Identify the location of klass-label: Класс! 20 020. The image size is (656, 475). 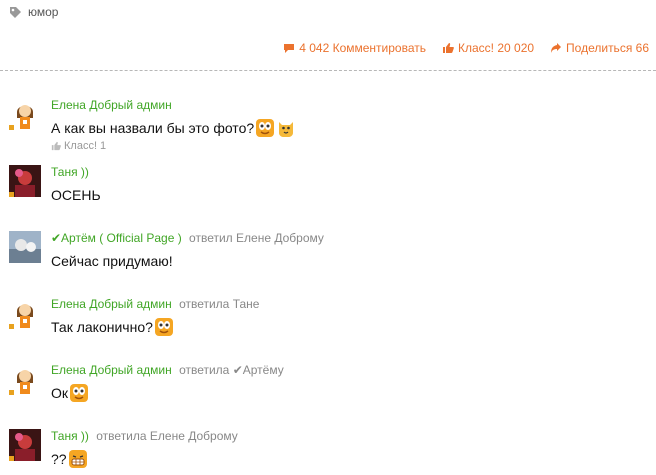
(496, 48).